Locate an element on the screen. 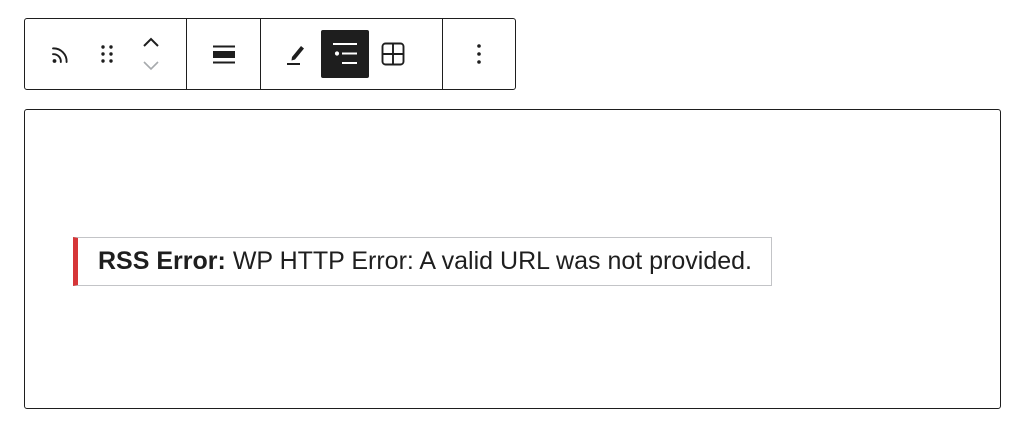 Image resolution: width=1024 pixels, height=435 pixels. chevron-up-icon is located at coordinates (151, 42).